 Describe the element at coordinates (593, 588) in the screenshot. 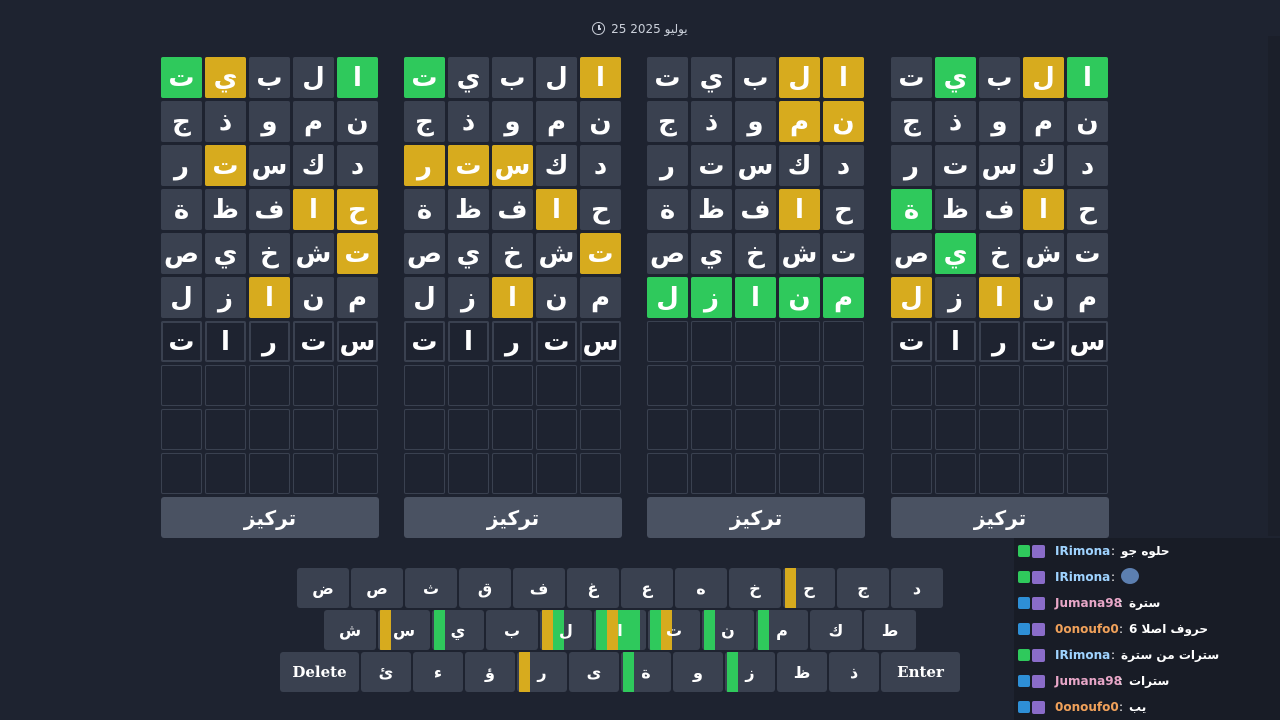

I see `letter-key: غ` at that location.